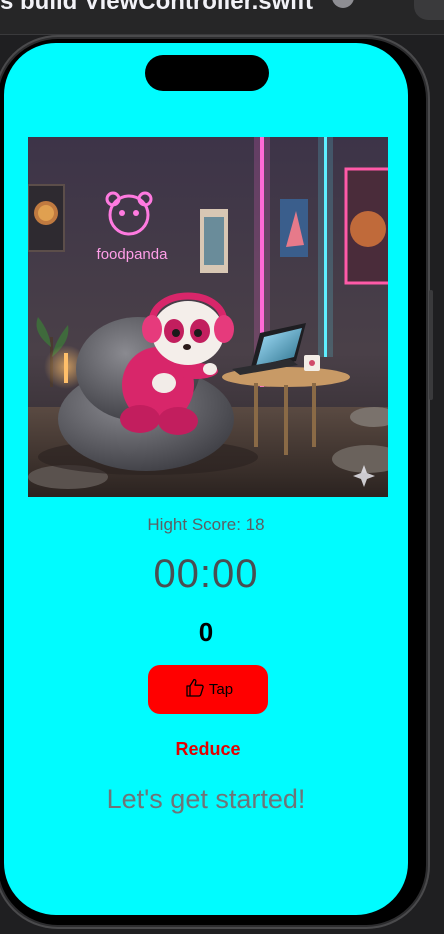  What do you see at coordinates (133, 254) in the screenshot?
I see `neon-sign-text: foodpanda` at bounding box center [133, 254].